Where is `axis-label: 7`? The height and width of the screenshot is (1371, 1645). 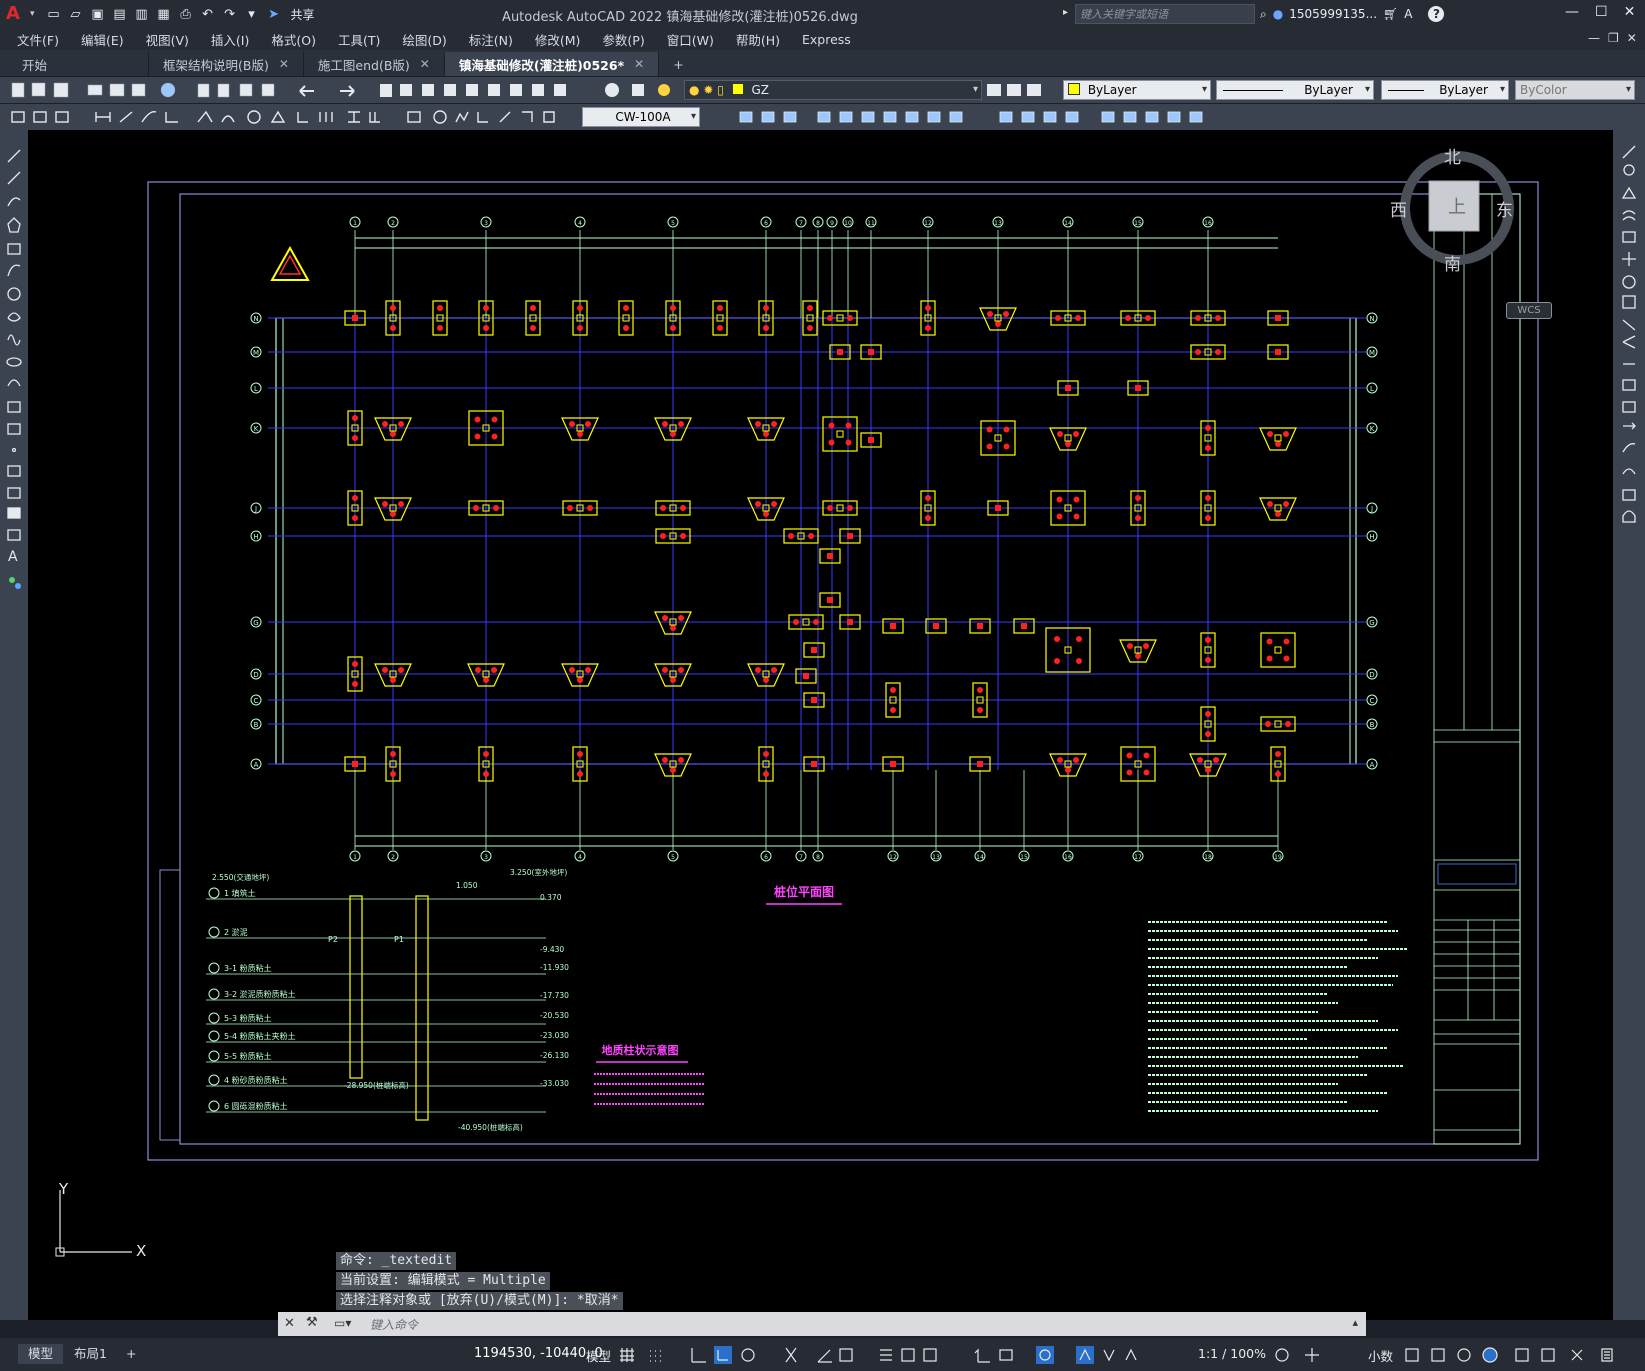 axis-label: 7 is located at coordinates (801, 223).